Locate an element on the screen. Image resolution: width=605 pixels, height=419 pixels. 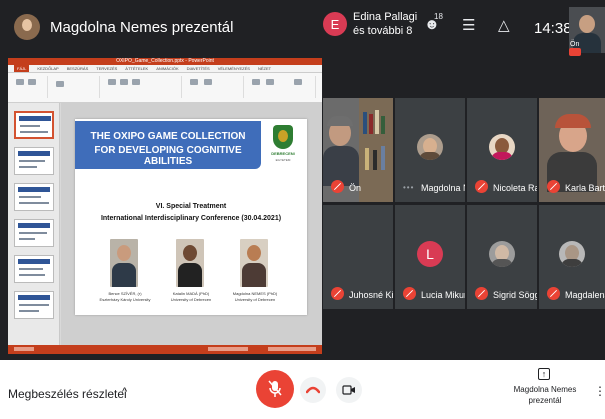
university-logo: DEBRECENI EGYETEM is located at coordinates (283, 146).